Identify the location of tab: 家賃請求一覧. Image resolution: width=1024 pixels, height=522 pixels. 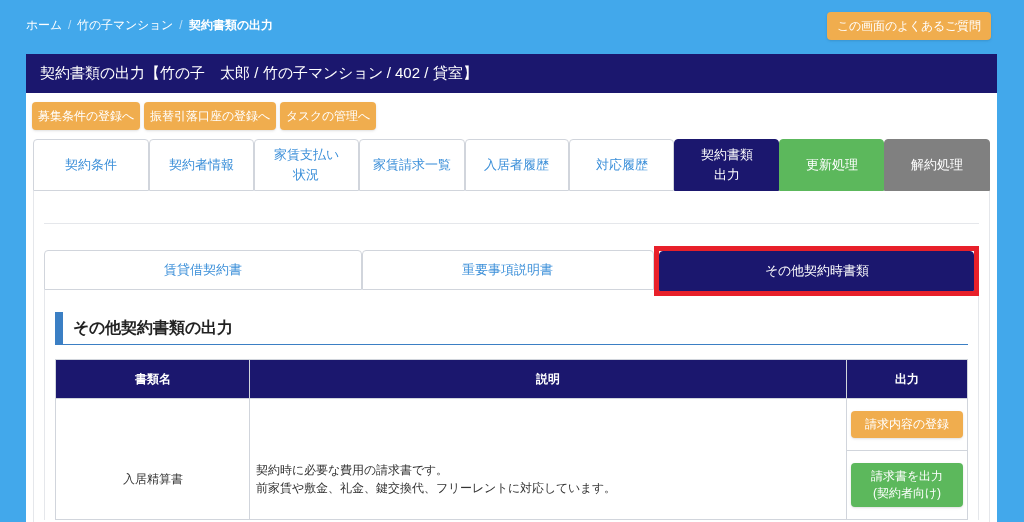
(411, 165).